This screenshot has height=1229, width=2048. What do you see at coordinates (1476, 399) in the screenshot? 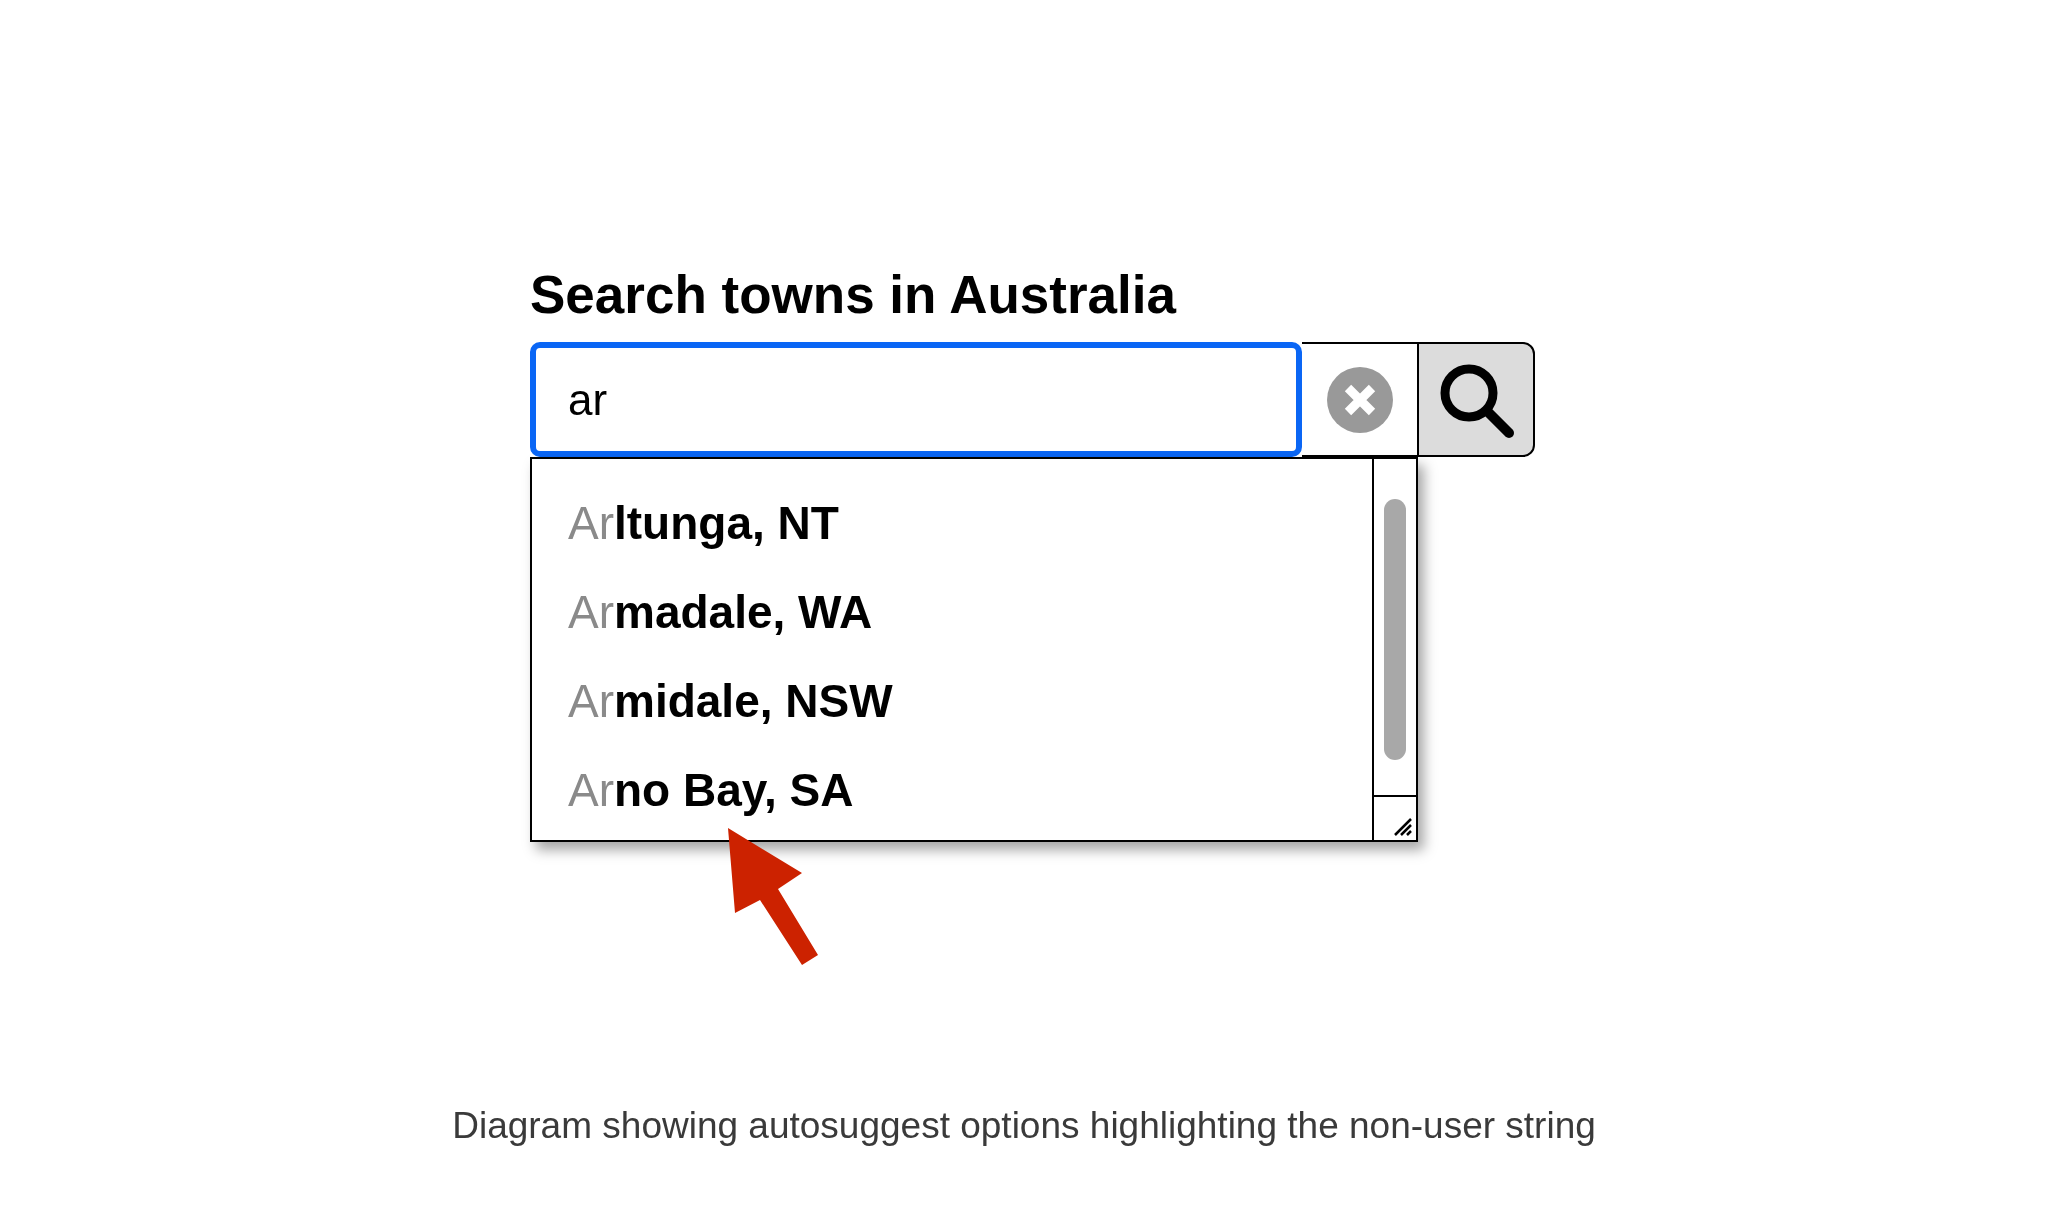
I see `search-button` at bounding box center [1476, 399].